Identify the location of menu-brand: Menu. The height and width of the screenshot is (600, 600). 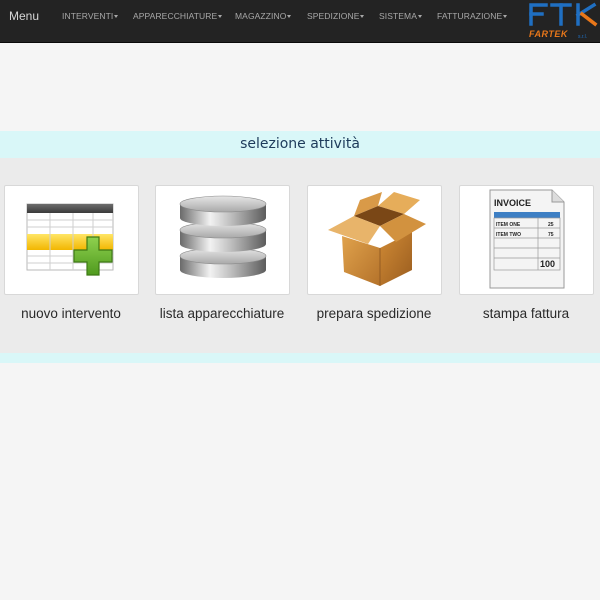
(24, 16).